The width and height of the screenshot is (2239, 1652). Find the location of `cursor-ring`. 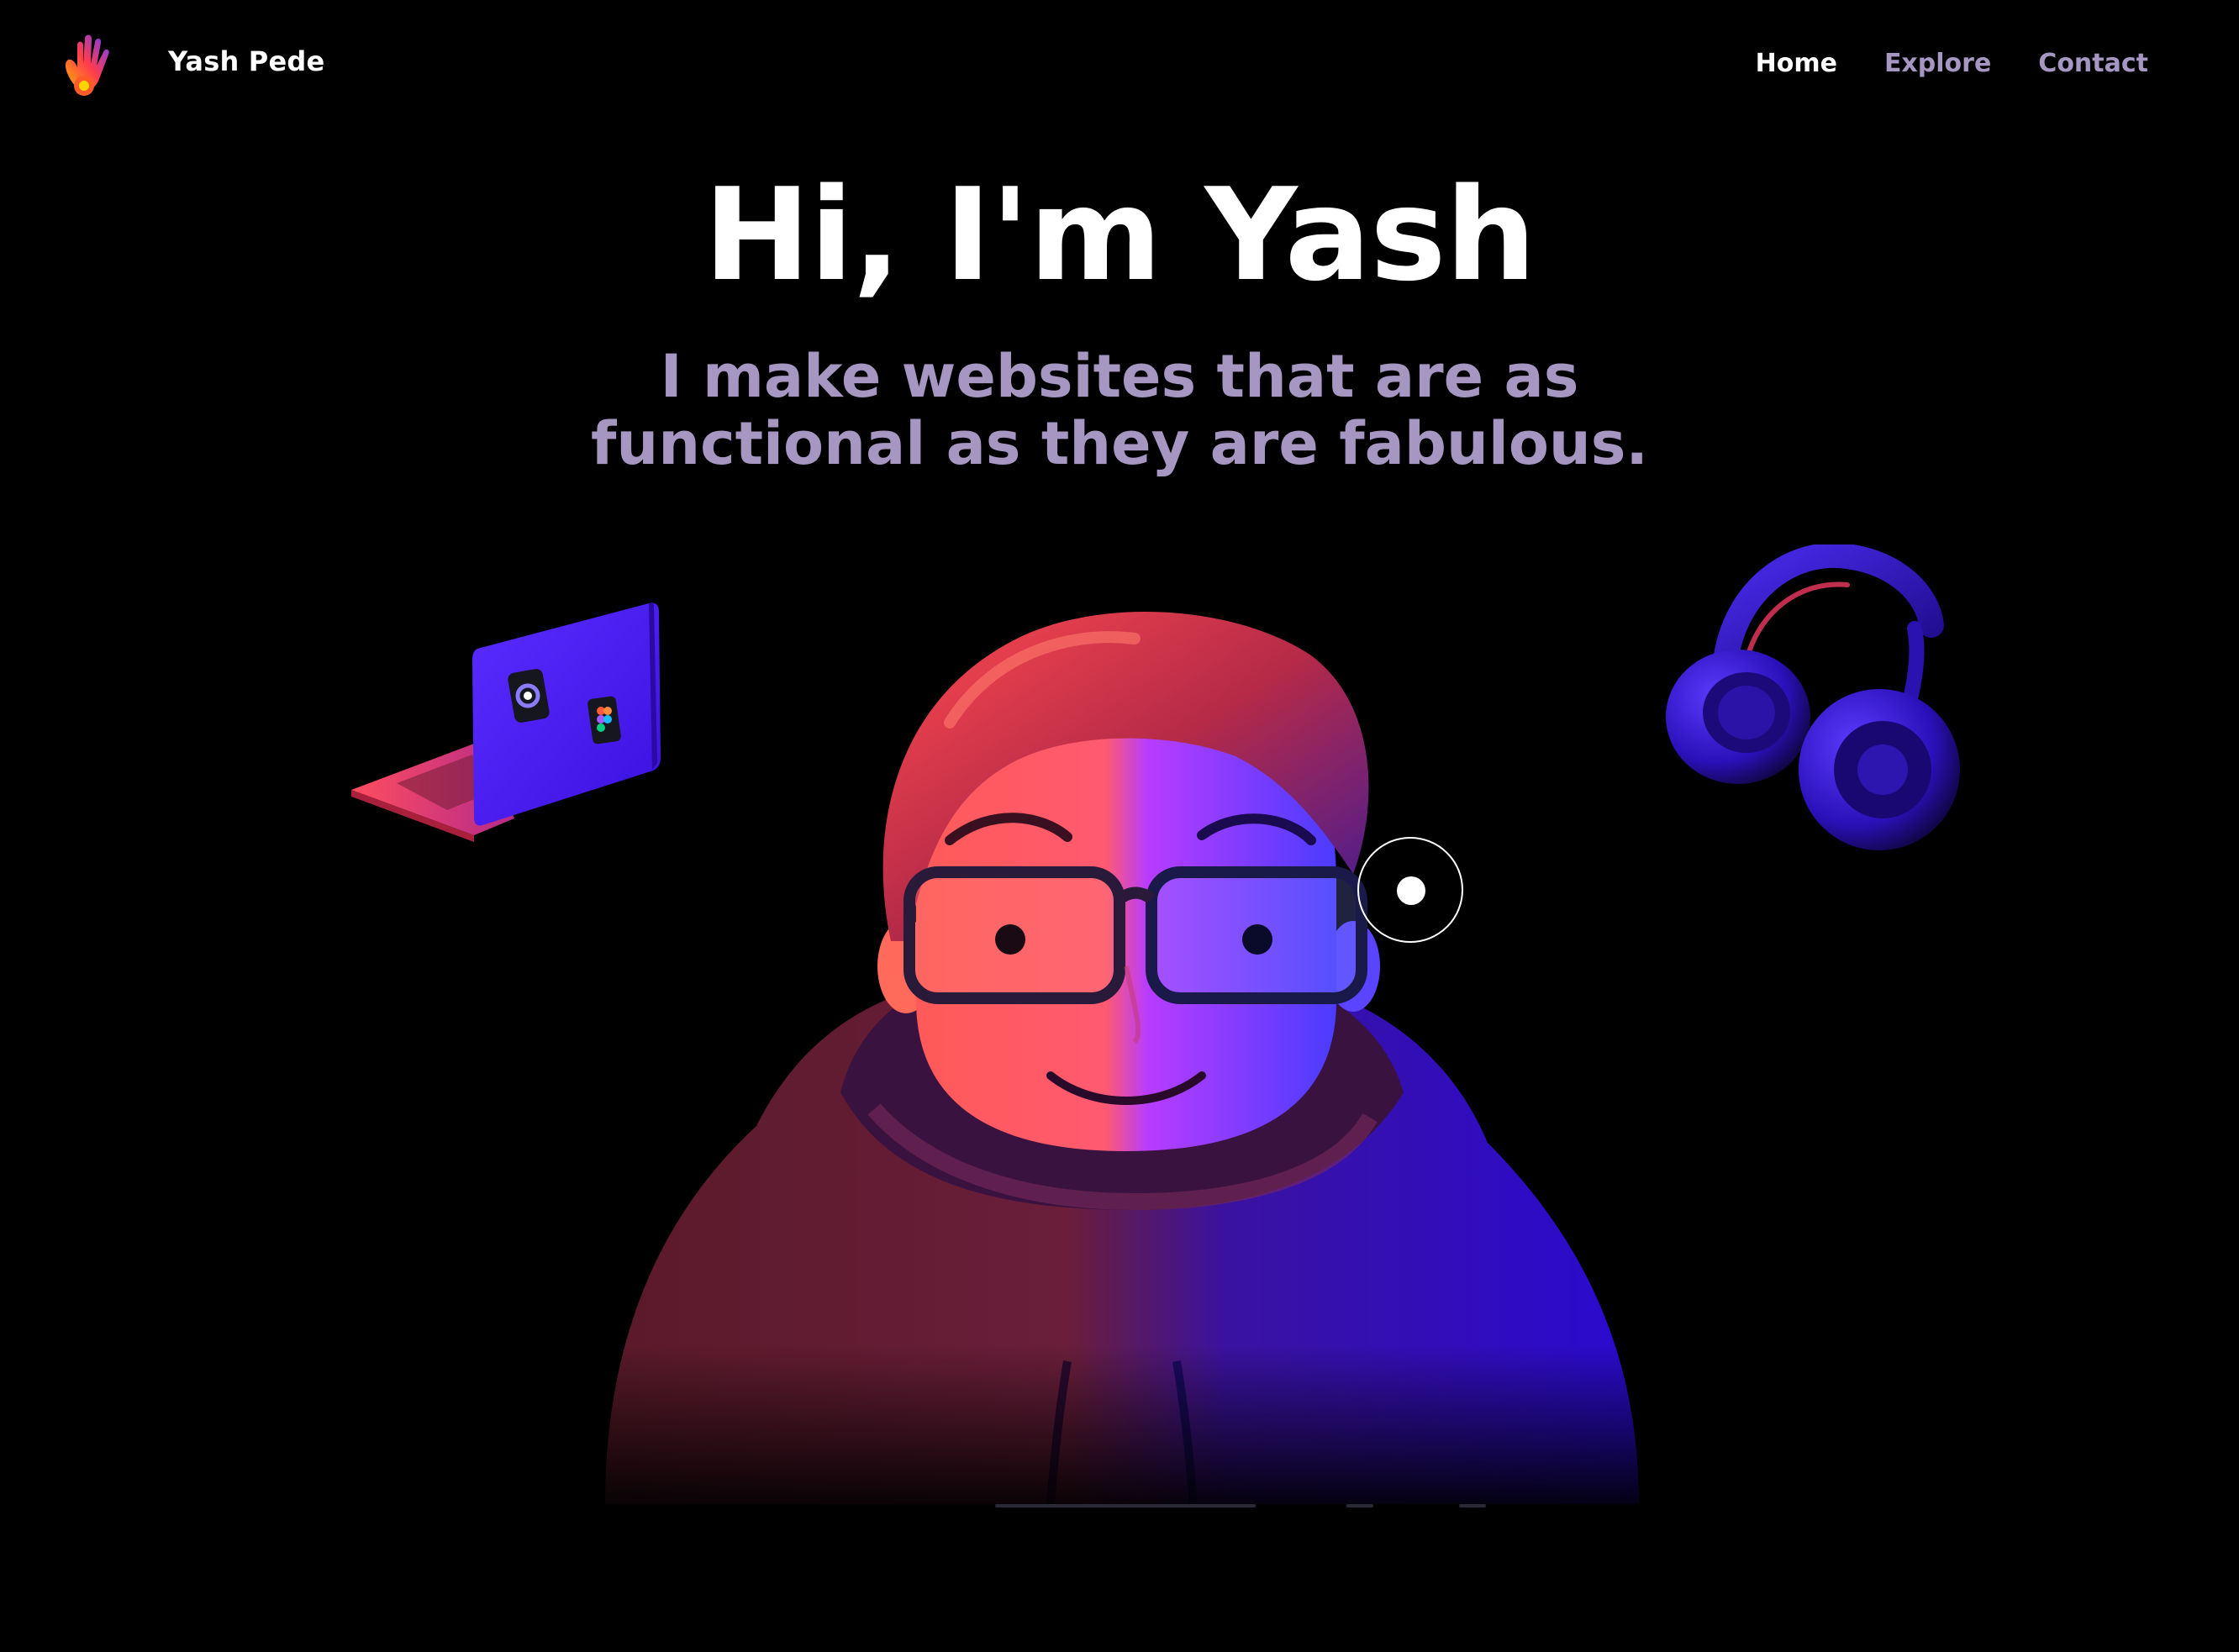

cursor-ring is located at coordinates (1410, 890).